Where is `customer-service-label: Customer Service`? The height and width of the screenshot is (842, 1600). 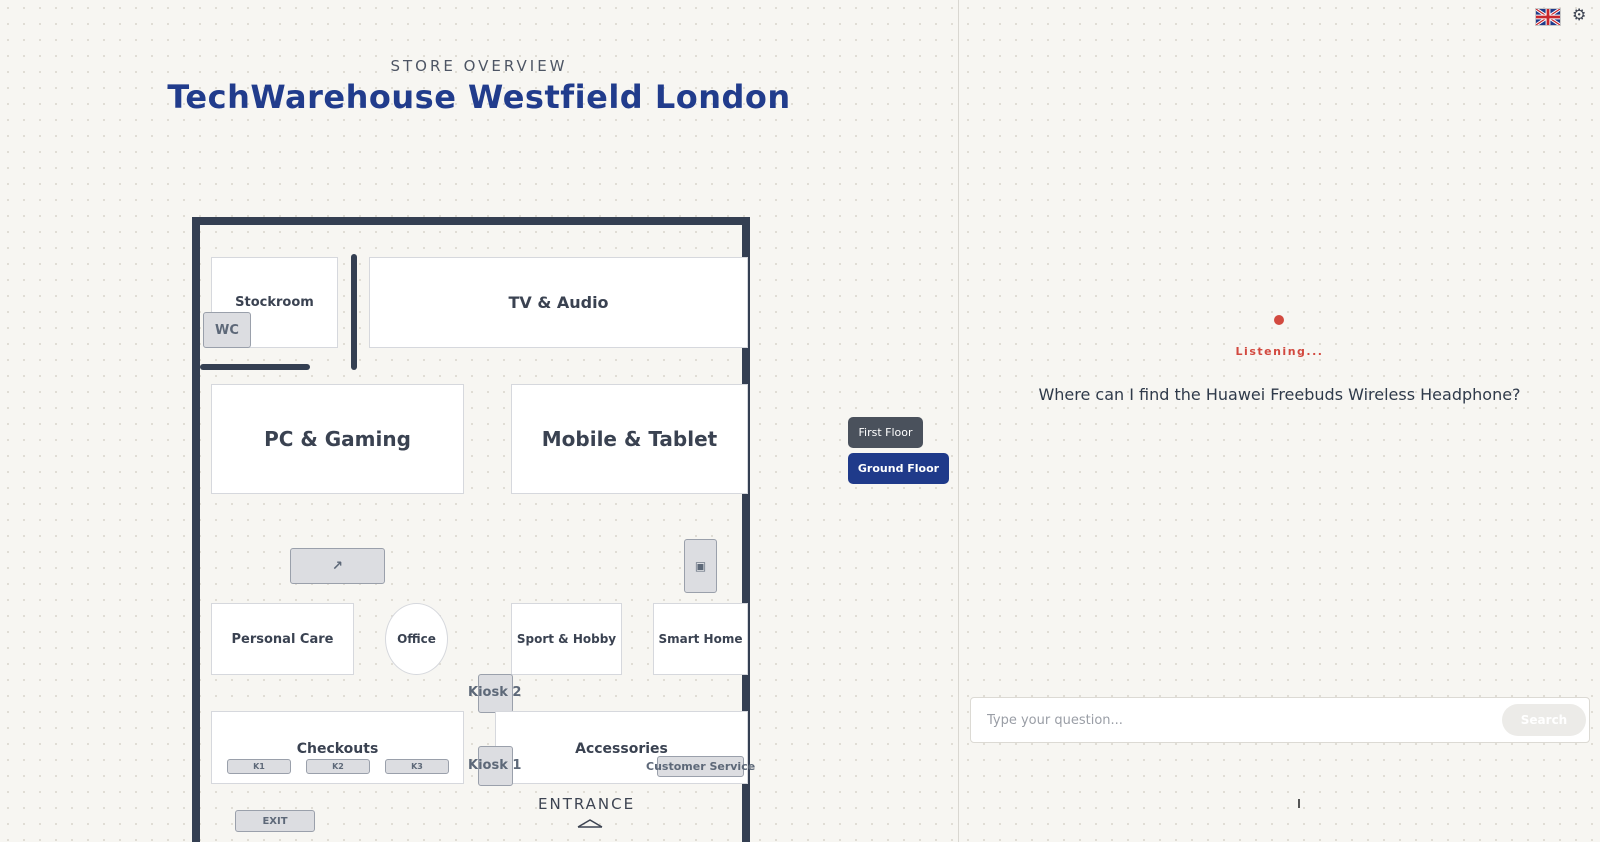
customer-service-label: Customer Service is located at coordinates (701, 766).